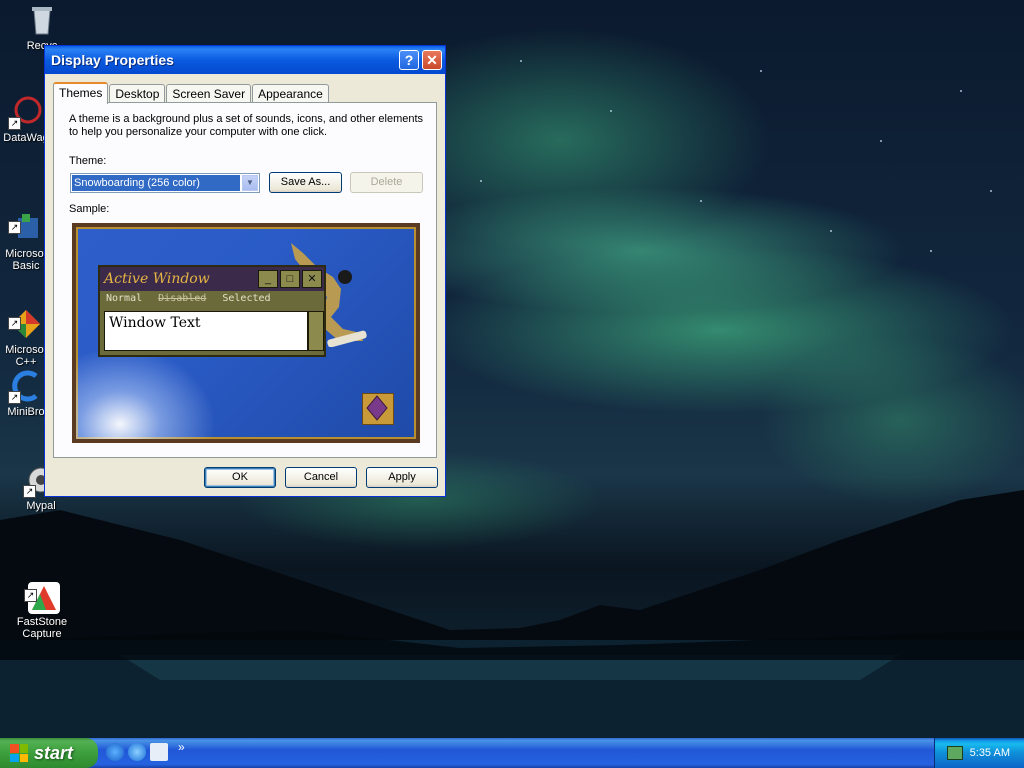  Describe the element at coordinates (42, 591) in the screenshot. I see `faststone-icon: ↗` at that location.